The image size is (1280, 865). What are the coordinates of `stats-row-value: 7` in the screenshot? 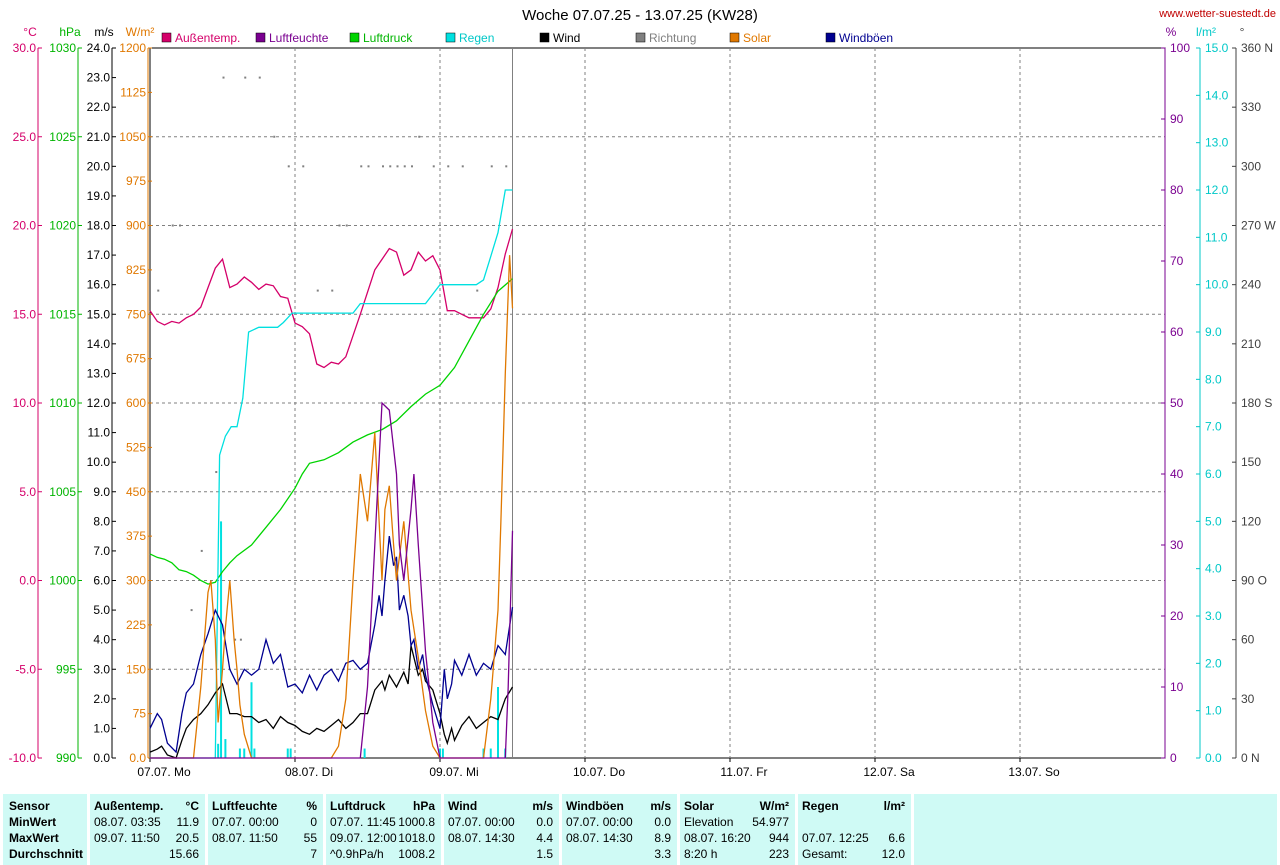 It's located at (313, 854).